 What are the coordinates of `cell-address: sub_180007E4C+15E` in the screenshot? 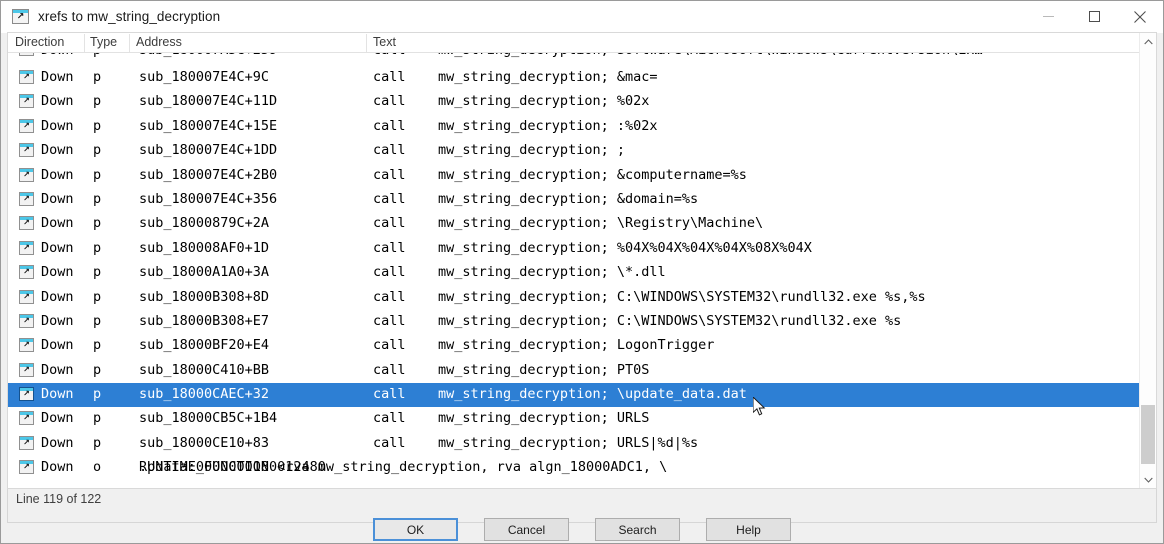 It's located at (208, 125).